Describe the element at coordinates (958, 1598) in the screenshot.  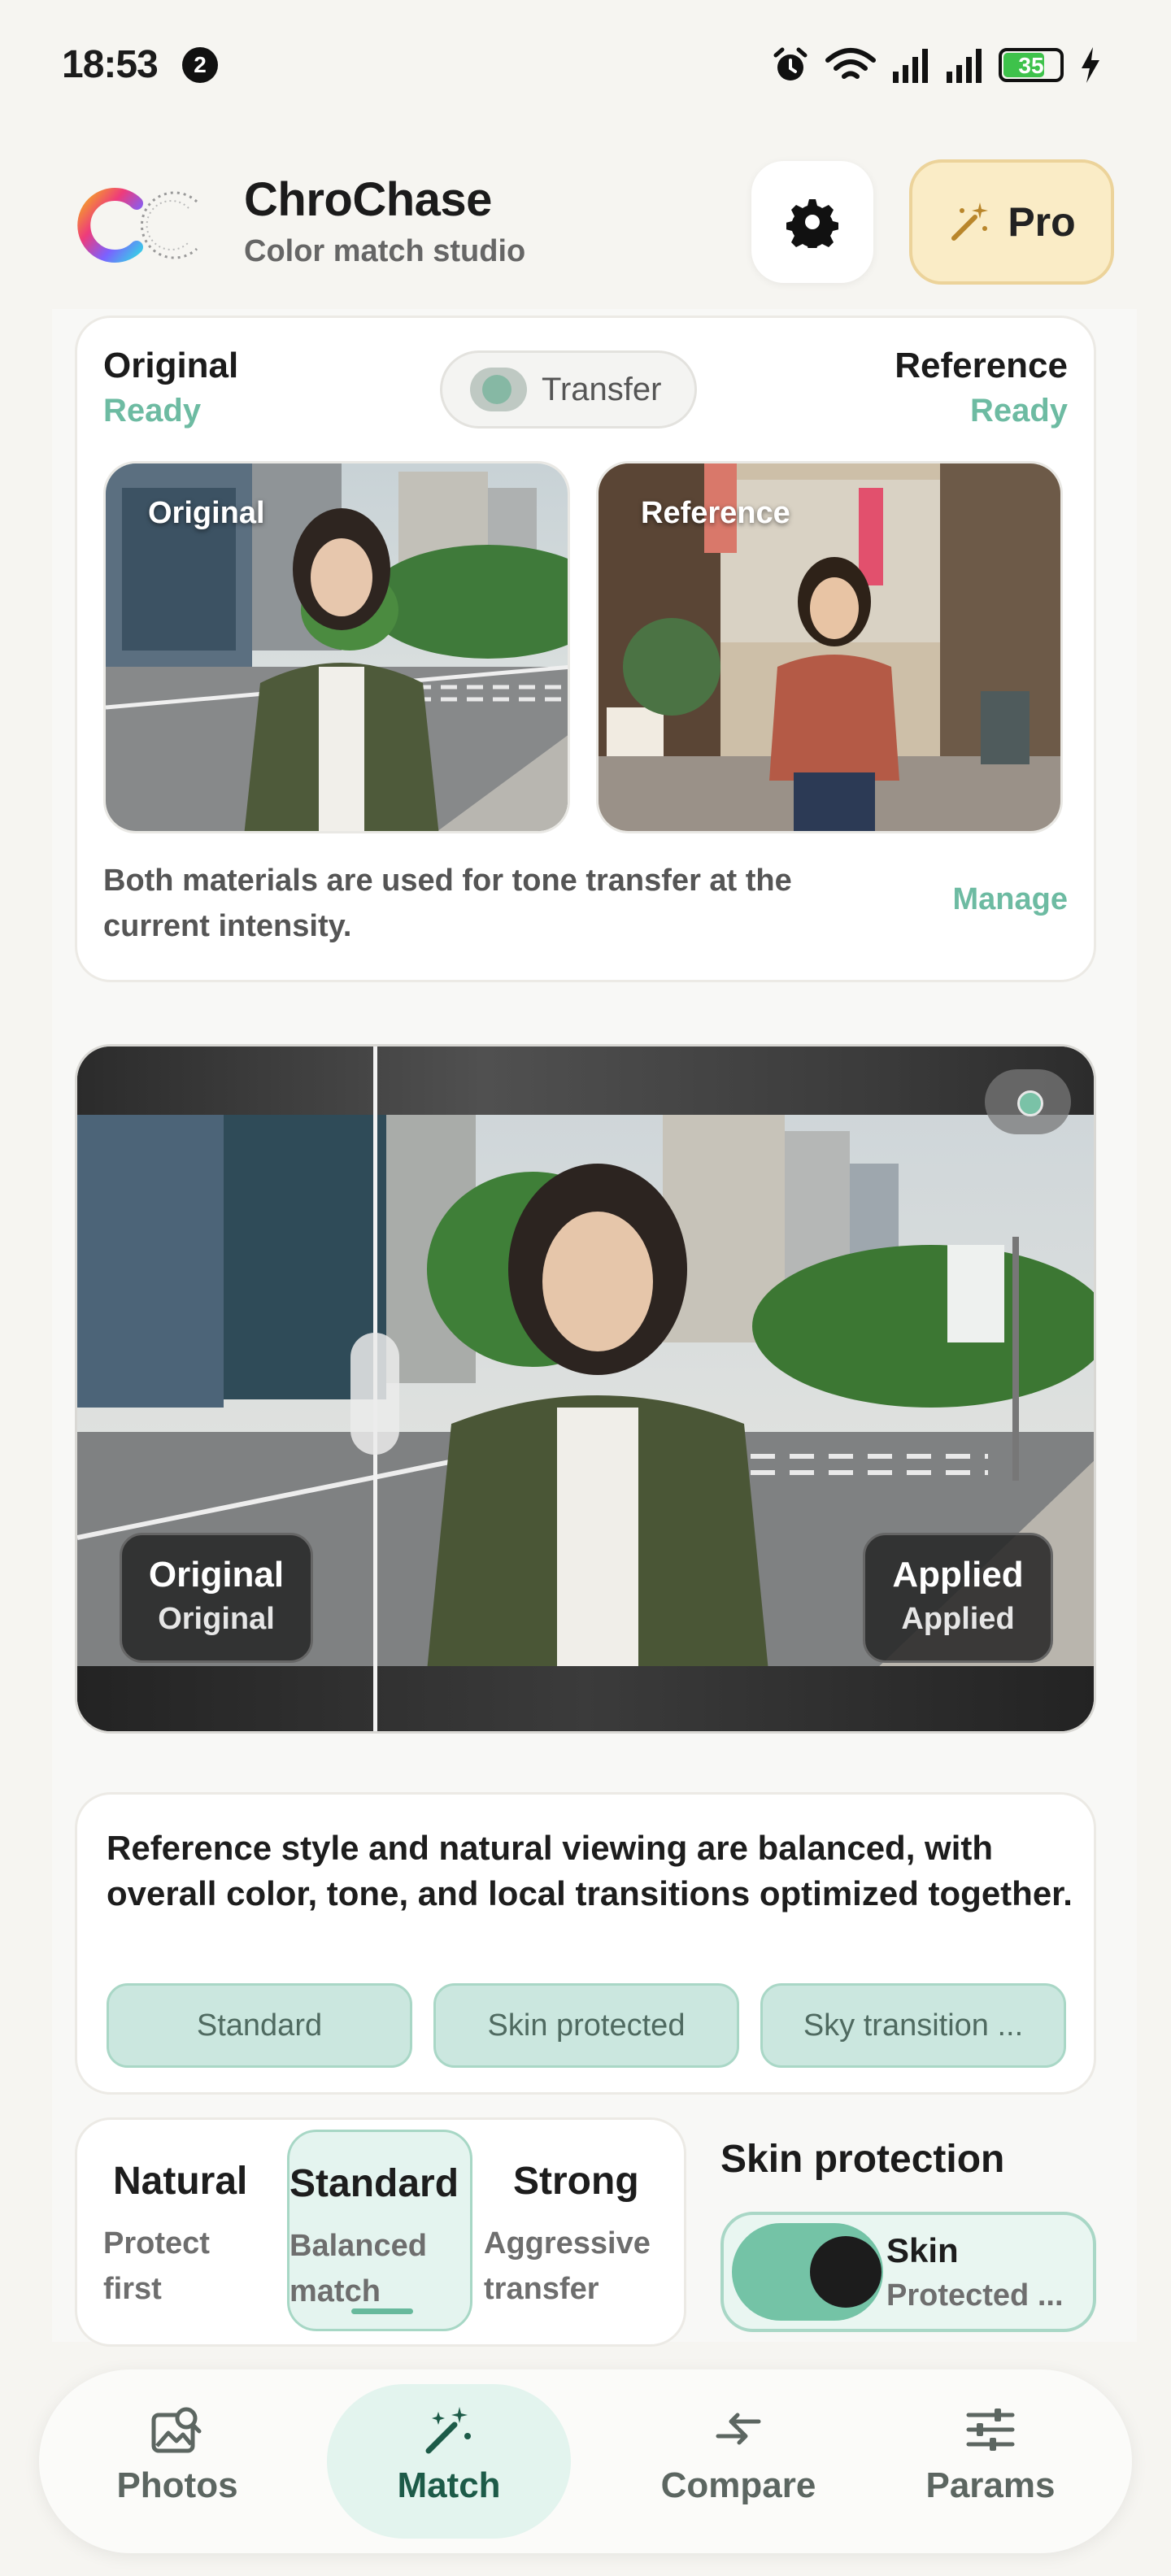
I see `compare-applied-label: Applied Applied` at that location.